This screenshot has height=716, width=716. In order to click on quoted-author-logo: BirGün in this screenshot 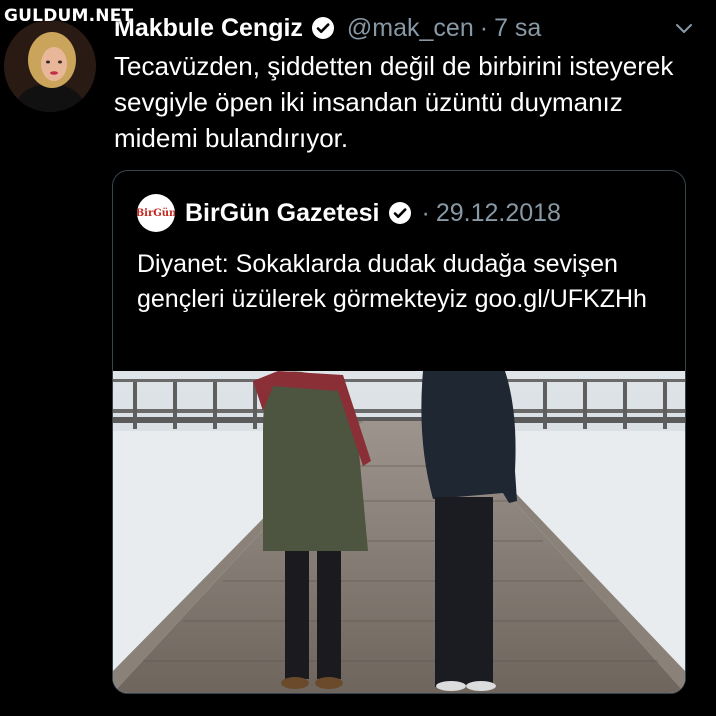, I will do `click(156, 213)`.